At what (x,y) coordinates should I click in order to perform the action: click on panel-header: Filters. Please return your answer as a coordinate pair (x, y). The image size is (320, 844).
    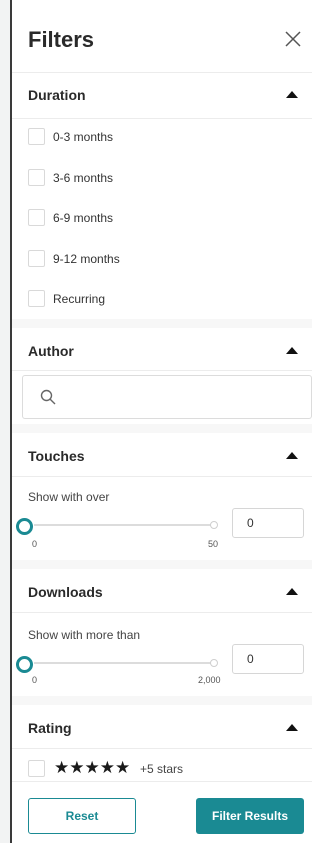
    Looking at the image, I should click on (162, 36).